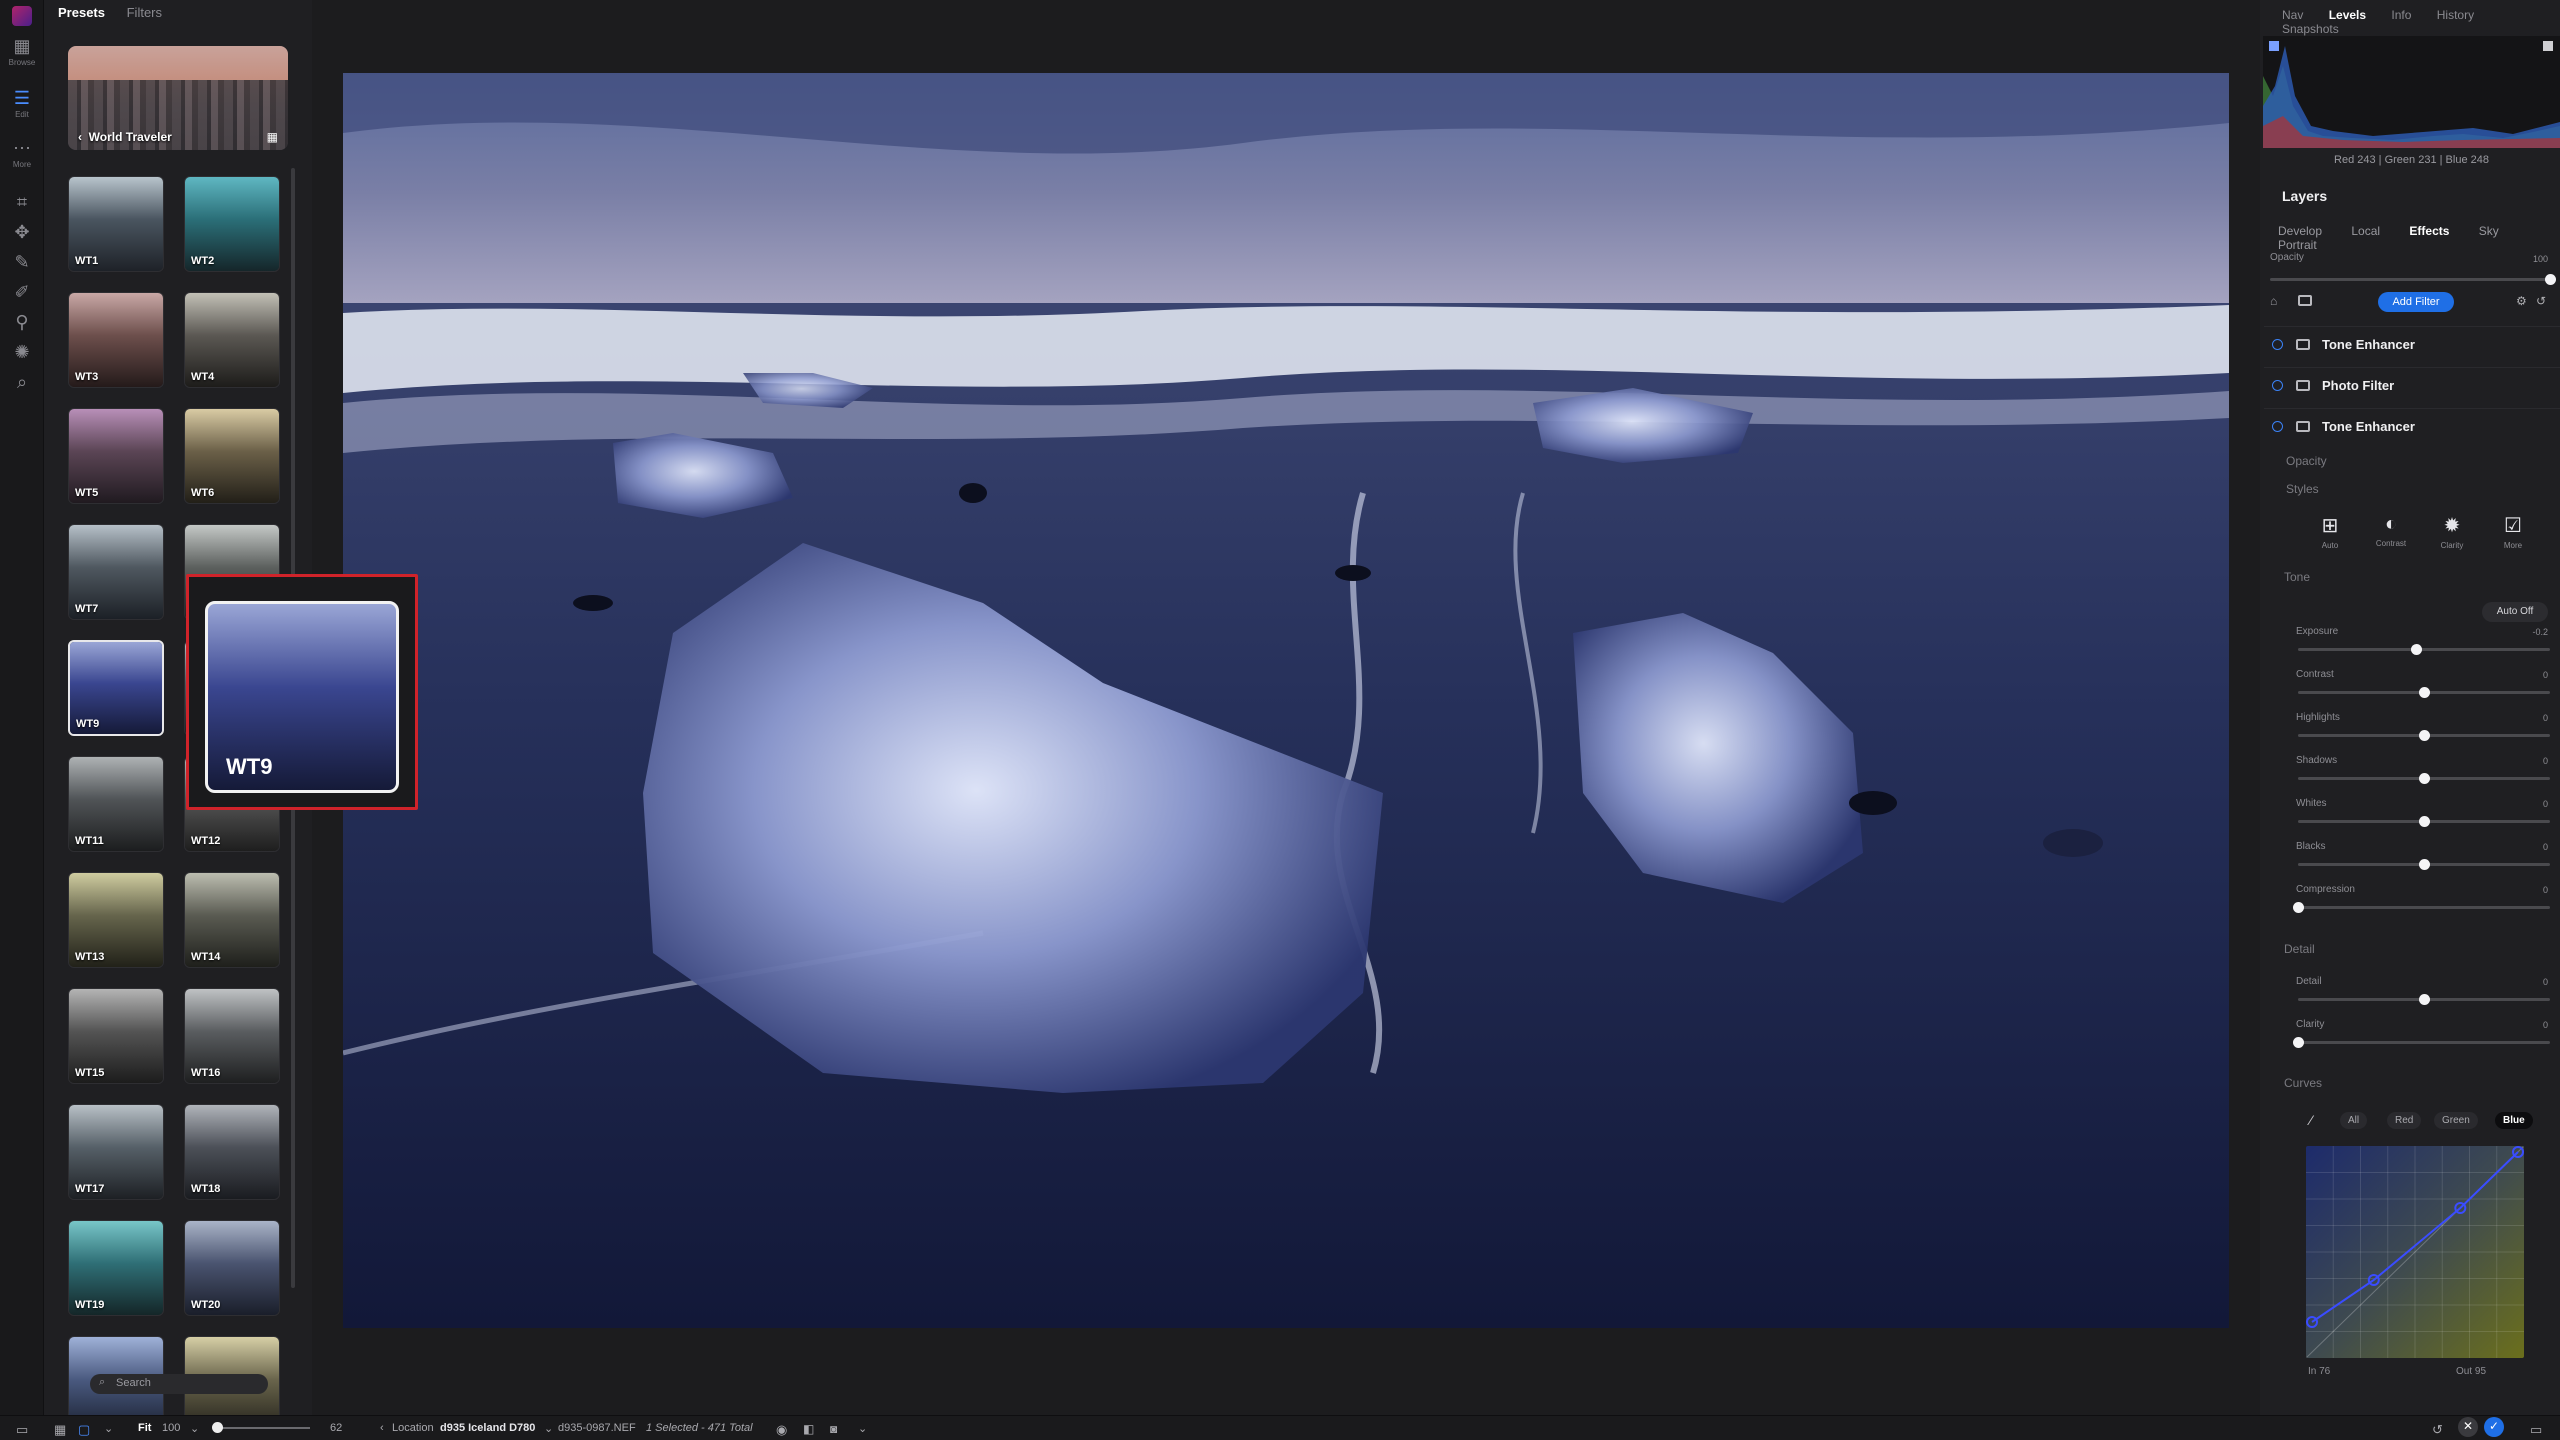  Describe the element at coordinates (116, 920) in the screenshot. I see `preset-thumbnail: WT13` at that location.